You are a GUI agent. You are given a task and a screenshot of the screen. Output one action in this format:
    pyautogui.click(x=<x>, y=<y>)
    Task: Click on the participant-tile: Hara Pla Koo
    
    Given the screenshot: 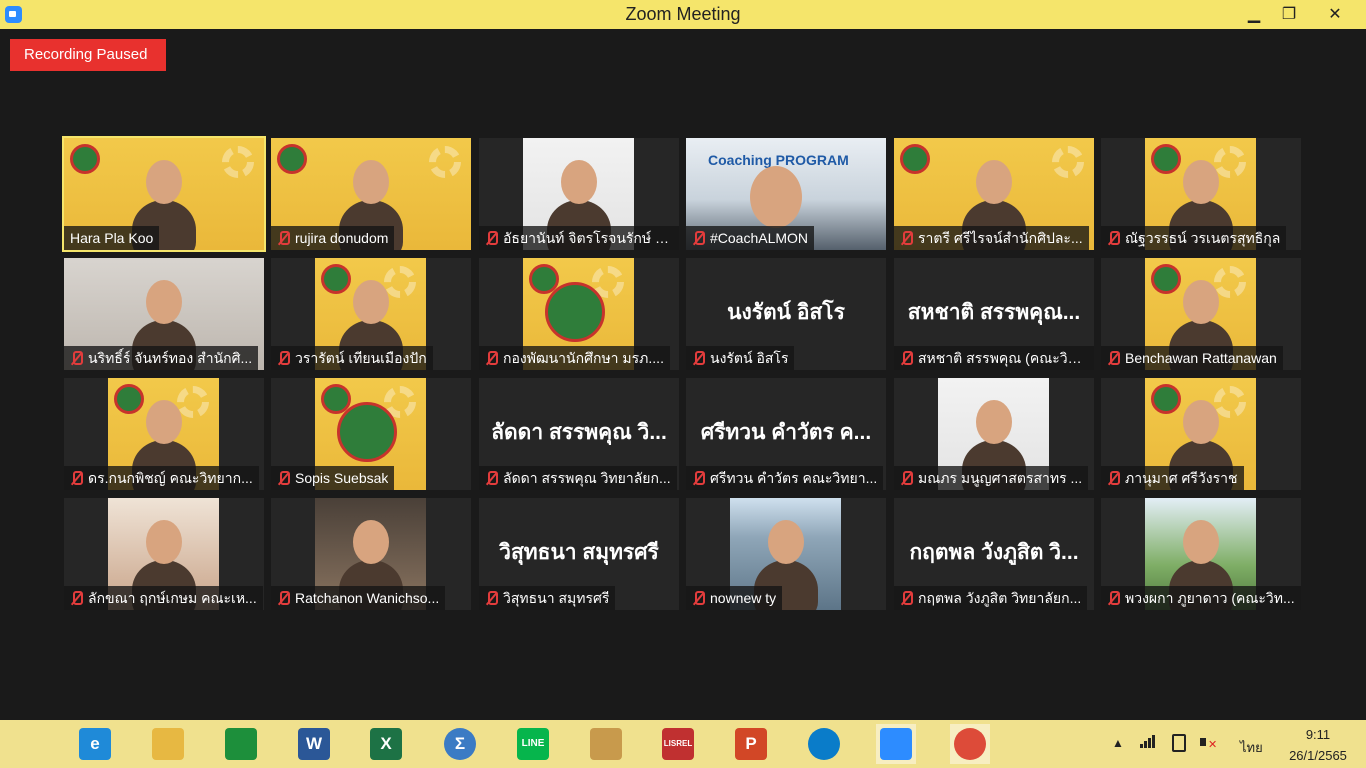 What is the action you would take?
    pyautogui.click(x=164, y=194)
    